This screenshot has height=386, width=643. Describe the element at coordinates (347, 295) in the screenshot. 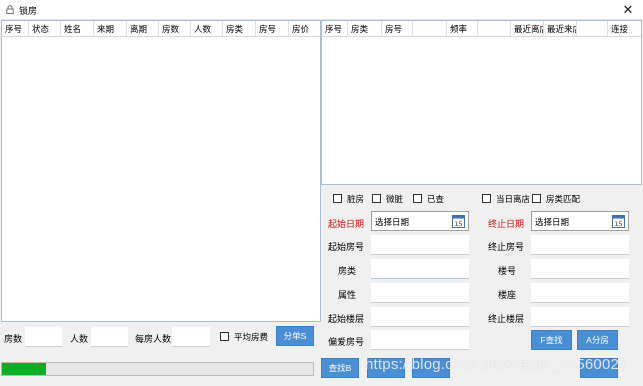

I see `attribute-label: 属性` at that location.